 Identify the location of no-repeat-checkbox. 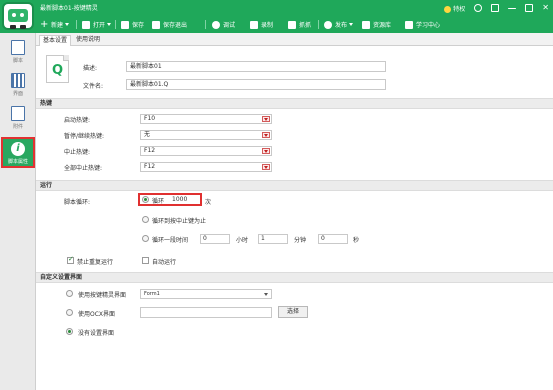
(70, 259).